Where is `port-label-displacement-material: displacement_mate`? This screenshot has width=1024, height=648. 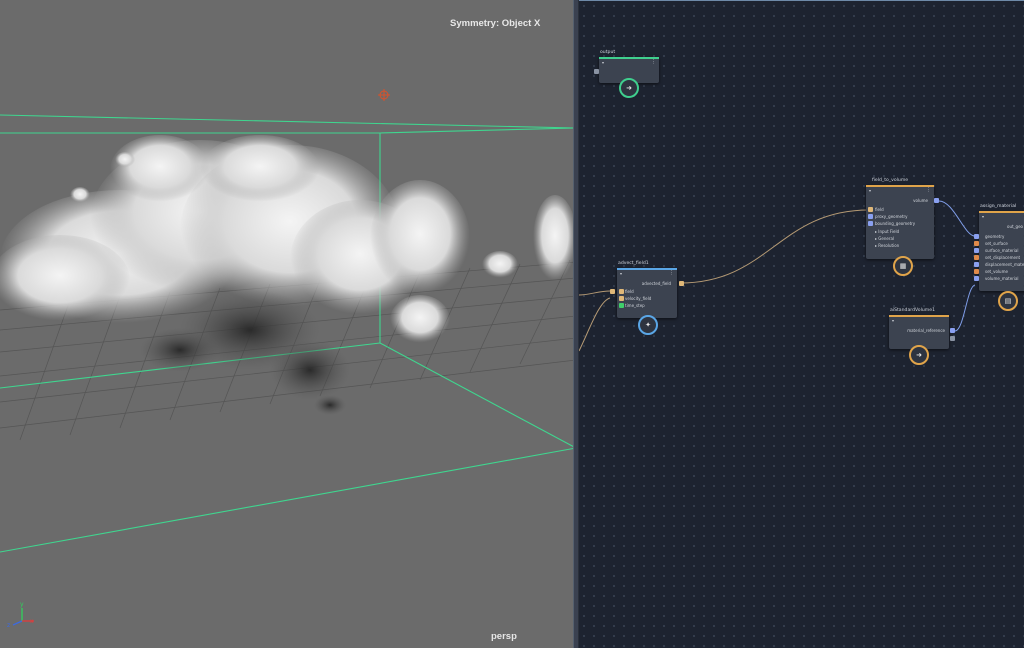 port-label-displacement-material: displacement_mate is located at coordinates (1004, 264).